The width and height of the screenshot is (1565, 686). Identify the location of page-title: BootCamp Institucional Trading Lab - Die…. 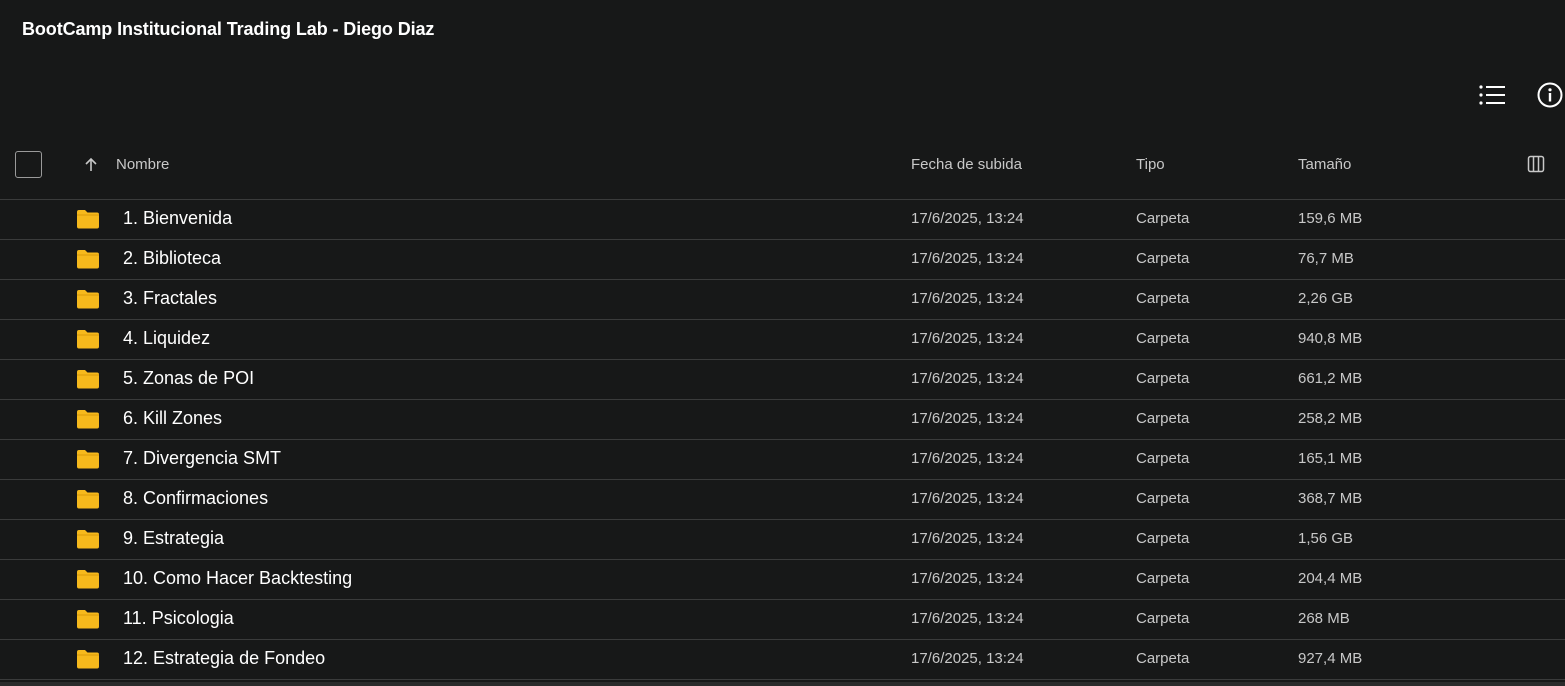
(228, 29).